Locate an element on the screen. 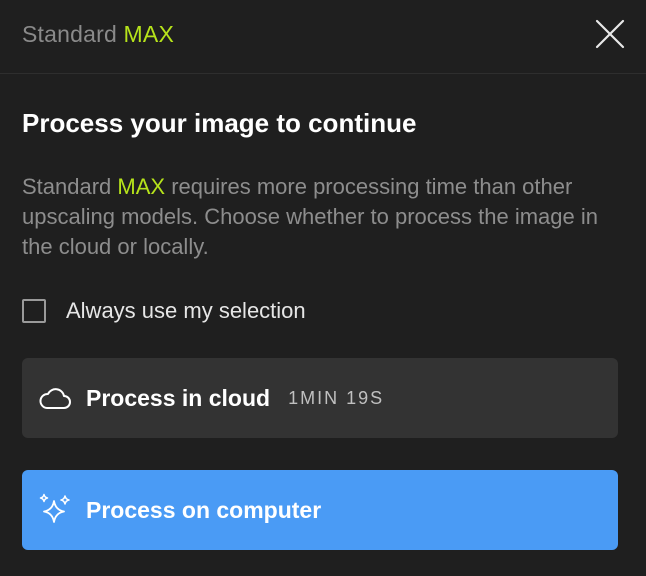 This screenshot has width=646, height=576. process-in-cloud-button: Process in cloud 1MIN 19S is located at coordinates (320, 398).